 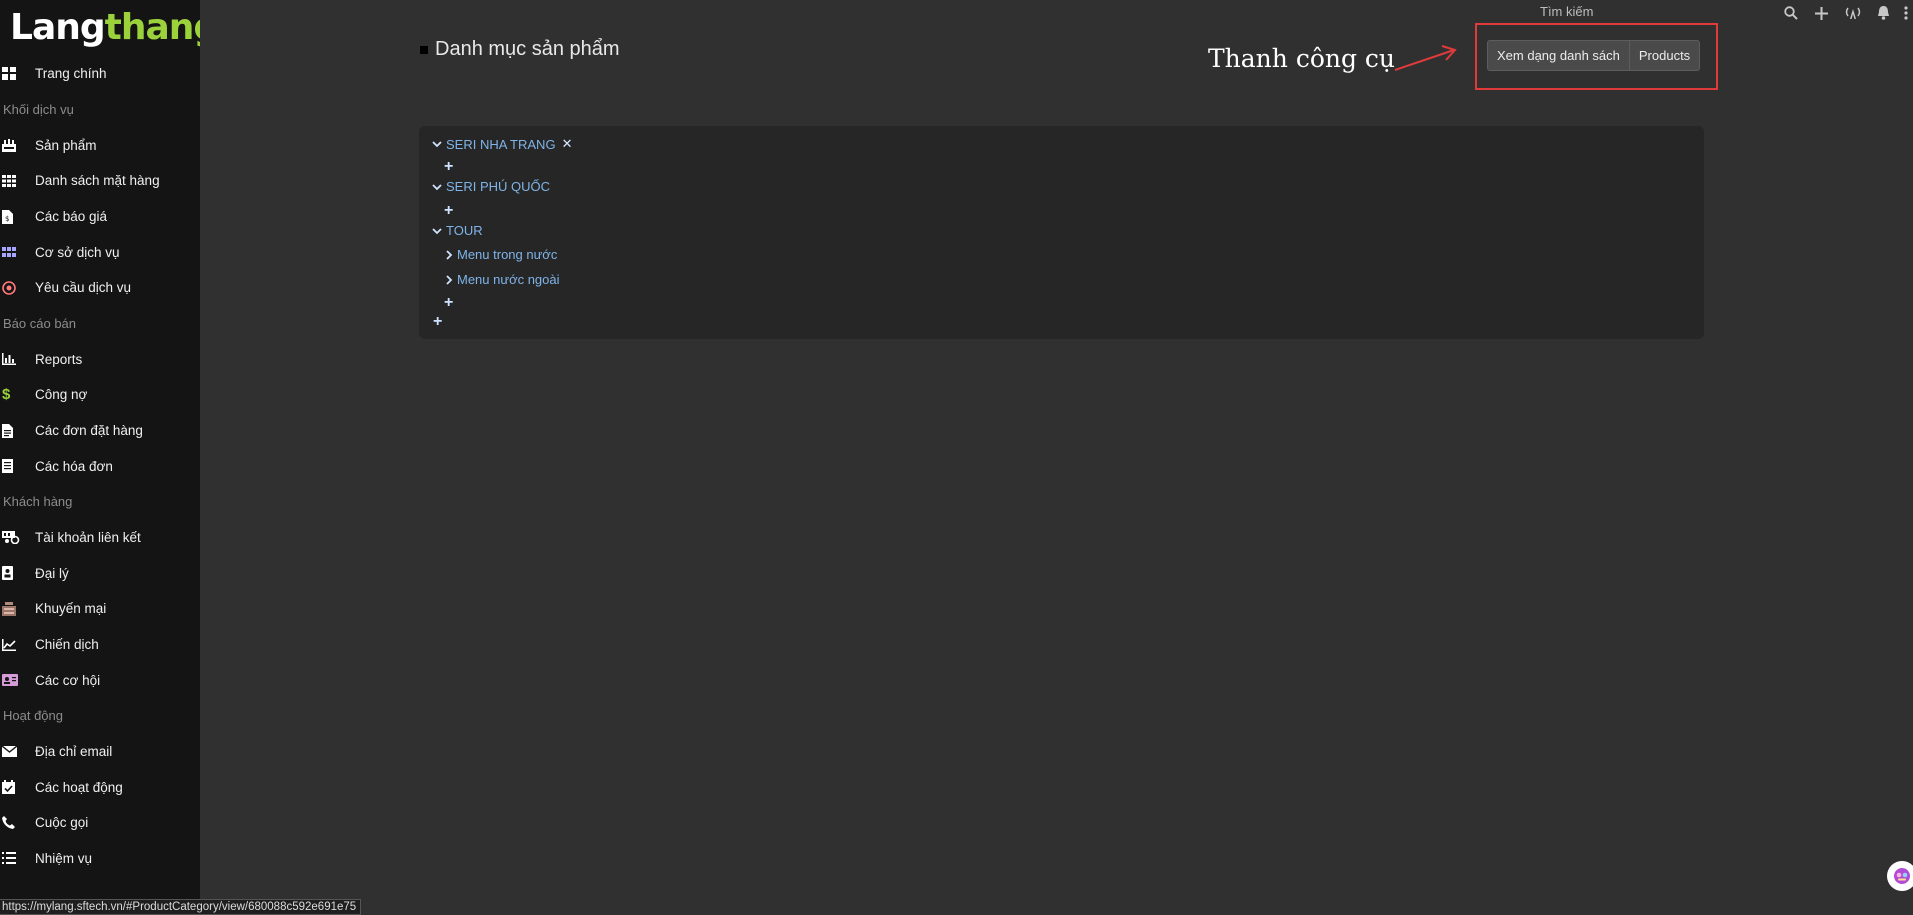 What do you see at coordinates (1302, 58) in the screenshot?
I see `toolbar-annotation: Thanh công cụ` at bounding box center [1302, 58].